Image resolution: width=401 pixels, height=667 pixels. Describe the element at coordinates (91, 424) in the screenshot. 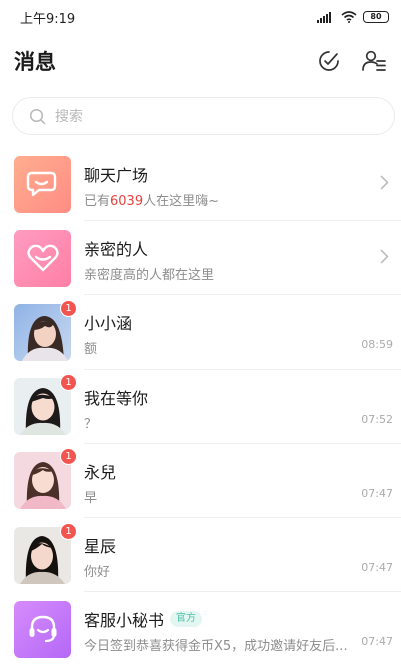

I see `message-preview: ？` at that location.